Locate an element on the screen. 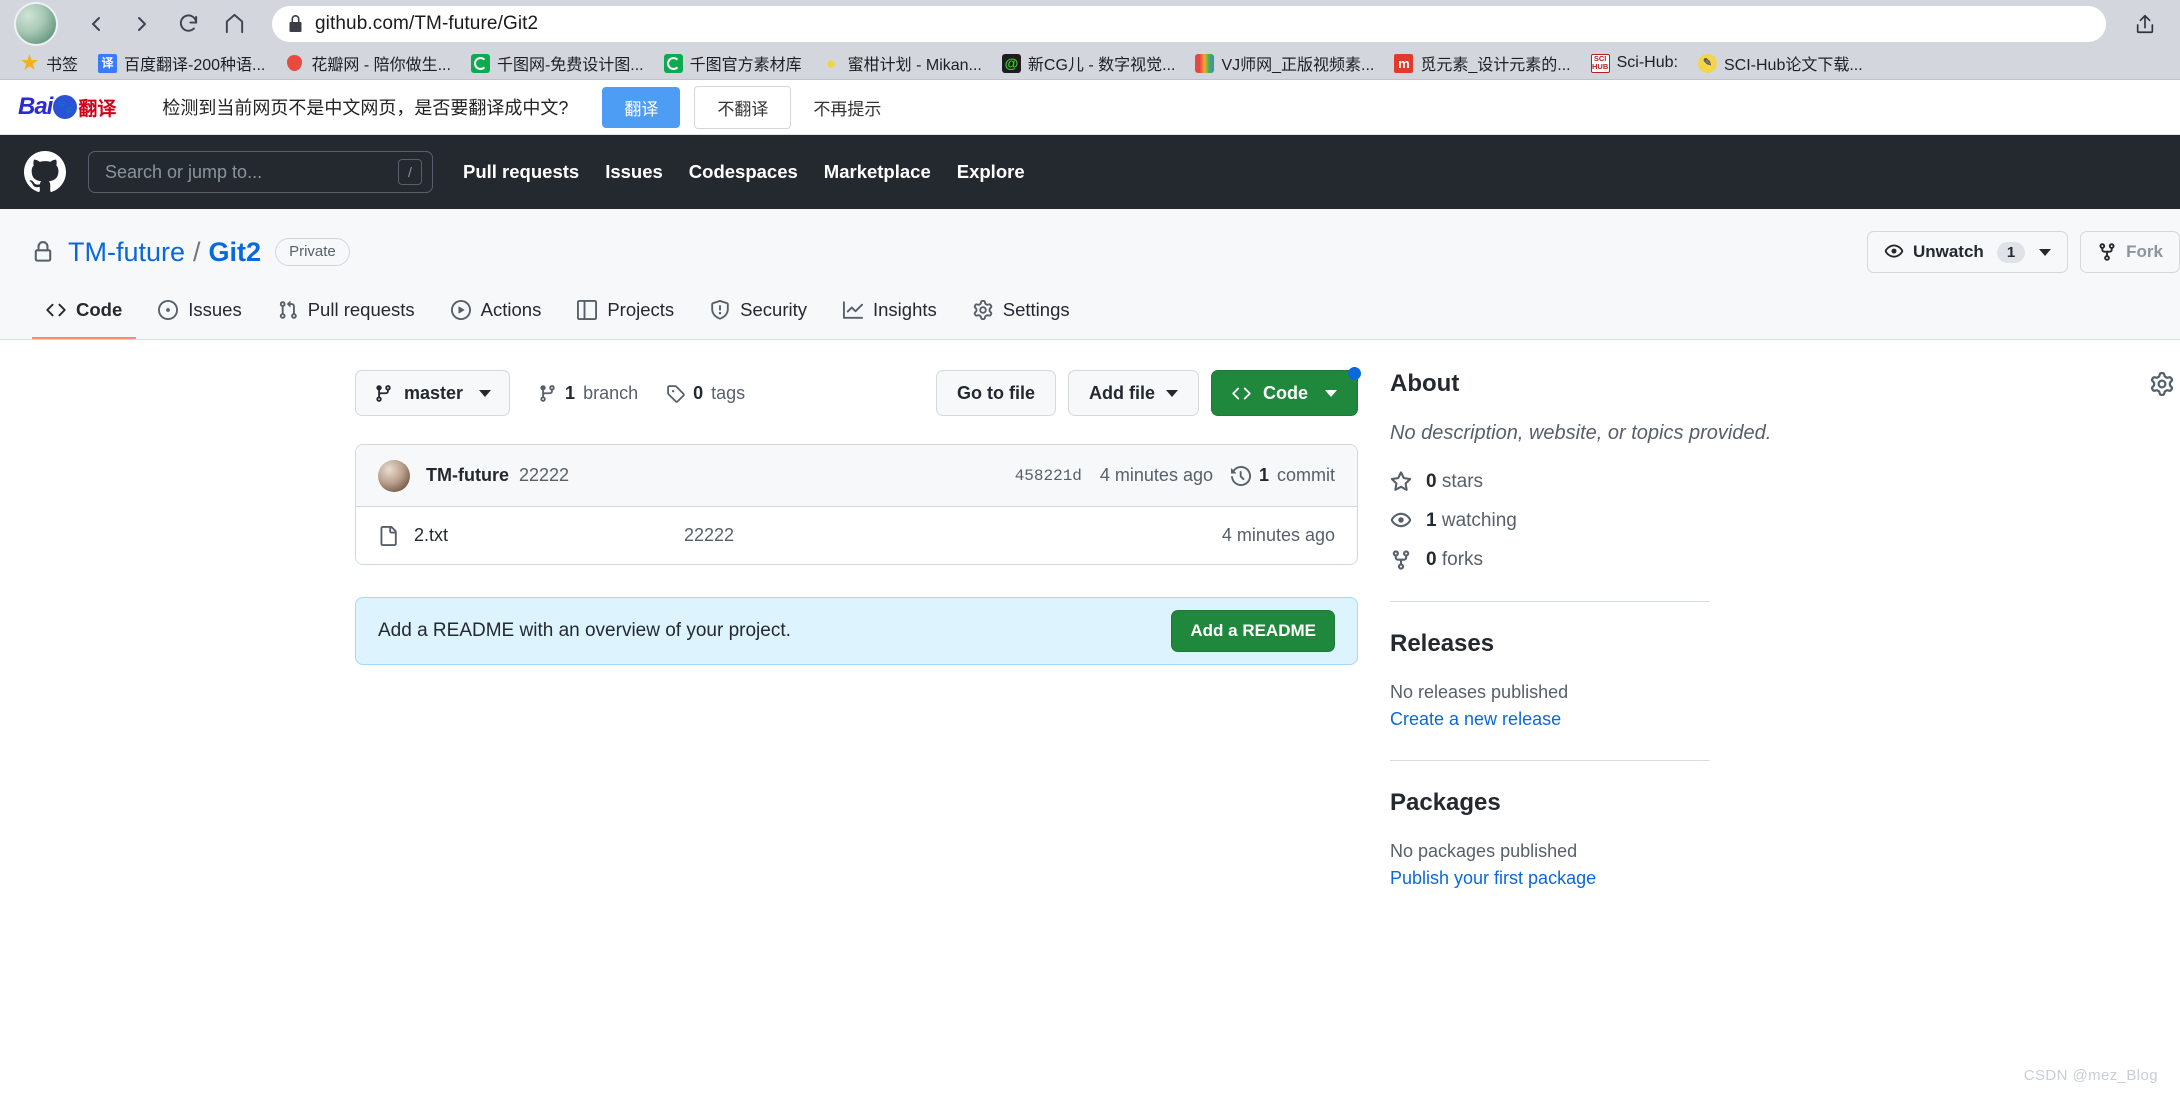  repo-owner-link: TM-future is located at coordinates (126, 252).